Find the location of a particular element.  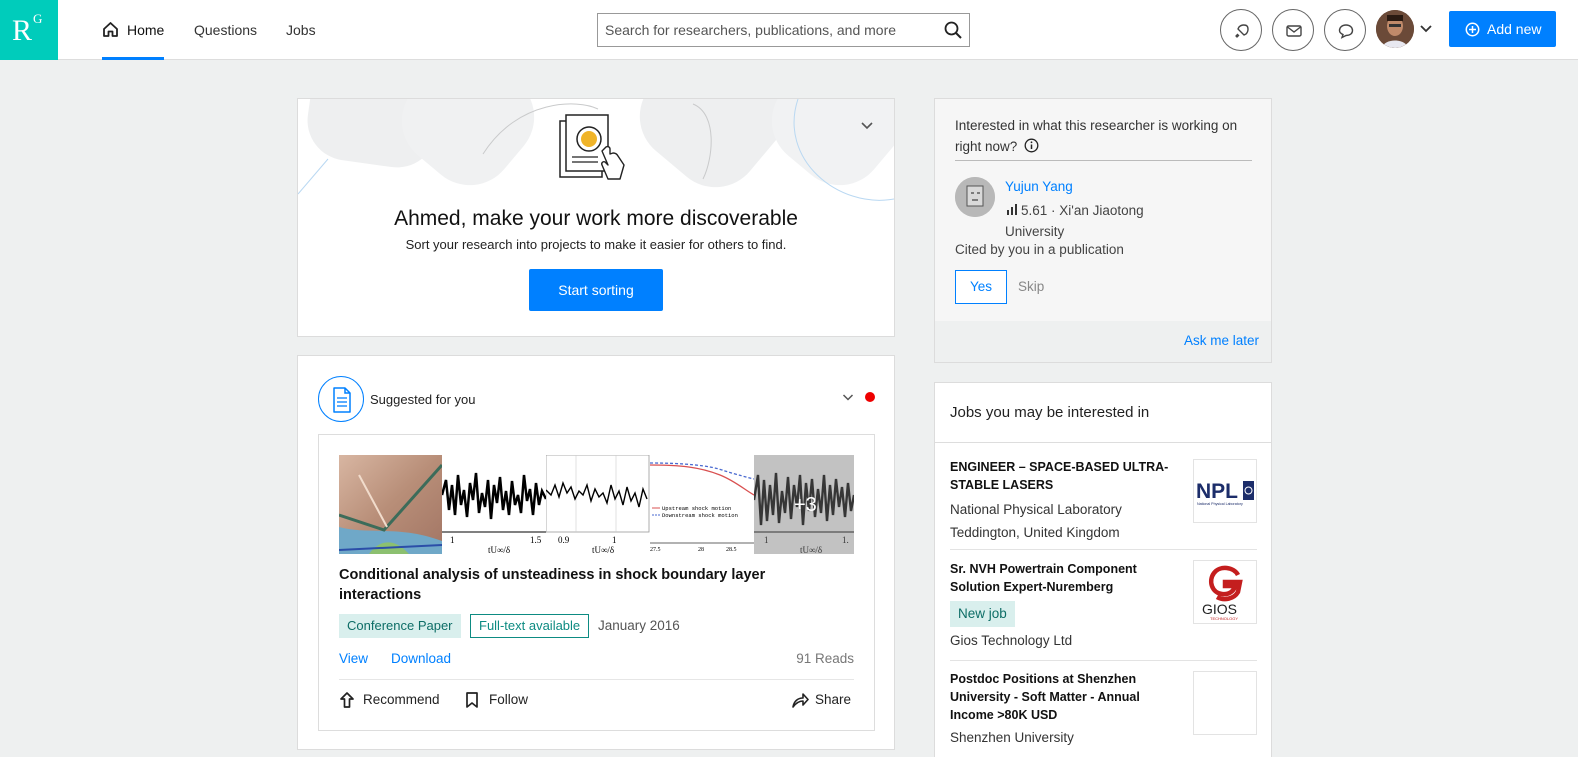

tick-label: 28.5 is located at coordinates (731, 550).